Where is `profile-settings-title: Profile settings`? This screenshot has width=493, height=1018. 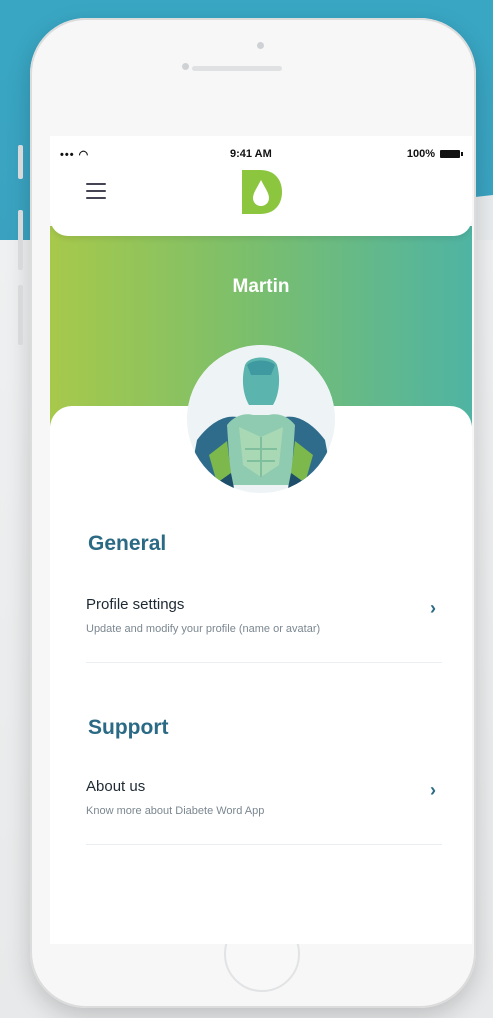 profile-settings-title: Profile settings is located at coordinates (135, 604).